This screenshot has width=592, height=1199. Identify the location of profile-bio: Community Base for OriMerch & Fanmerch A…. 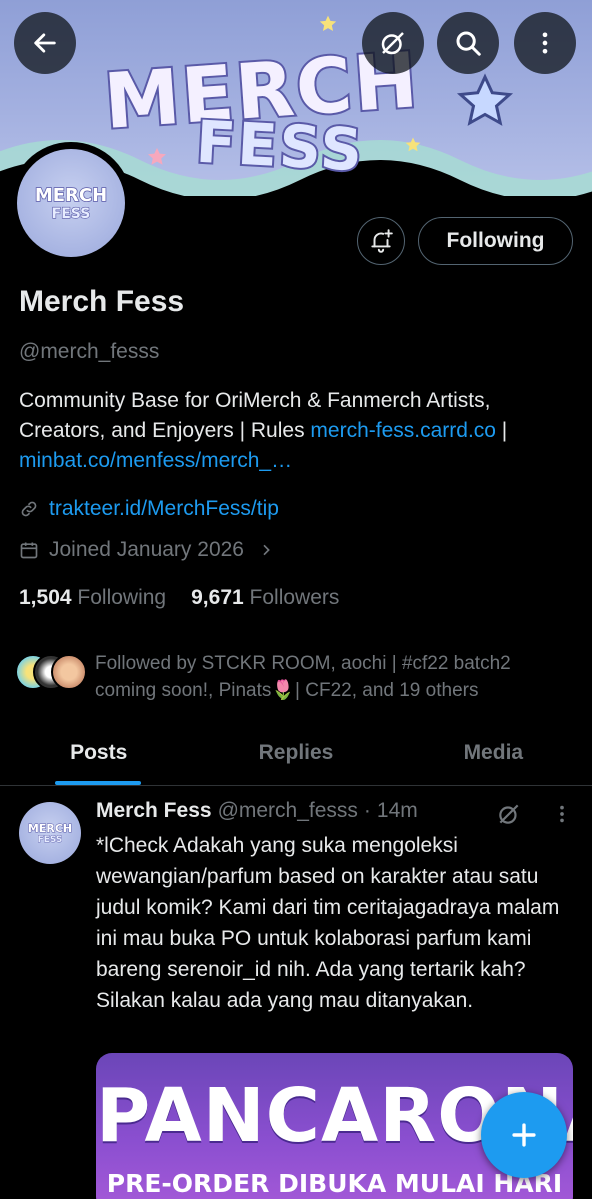
(299, 431).